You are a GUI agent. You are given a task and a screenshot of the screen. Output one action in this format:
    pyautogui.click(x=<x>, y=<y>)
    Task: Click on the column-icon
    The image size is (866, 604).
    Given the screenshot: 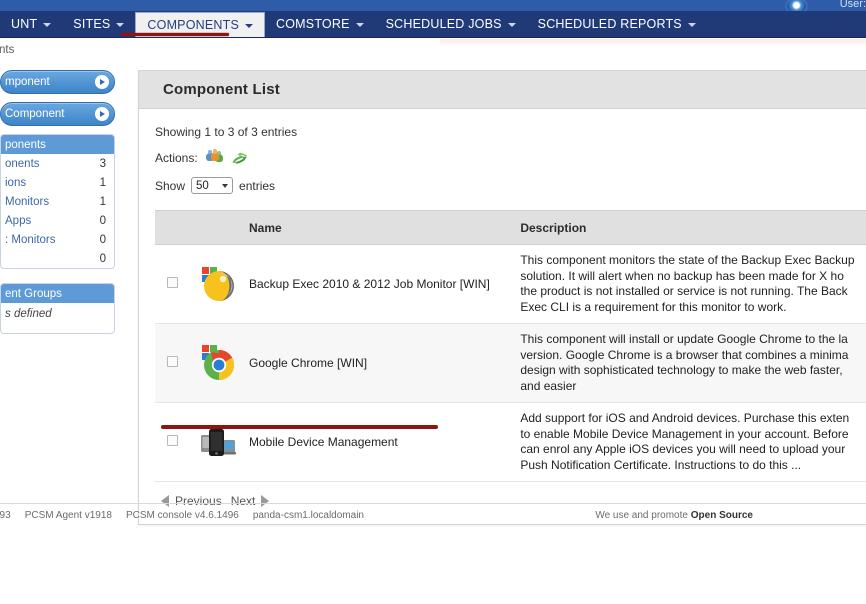 What is the action you would take?
    pyautogui.click(x=218, y=227)
    